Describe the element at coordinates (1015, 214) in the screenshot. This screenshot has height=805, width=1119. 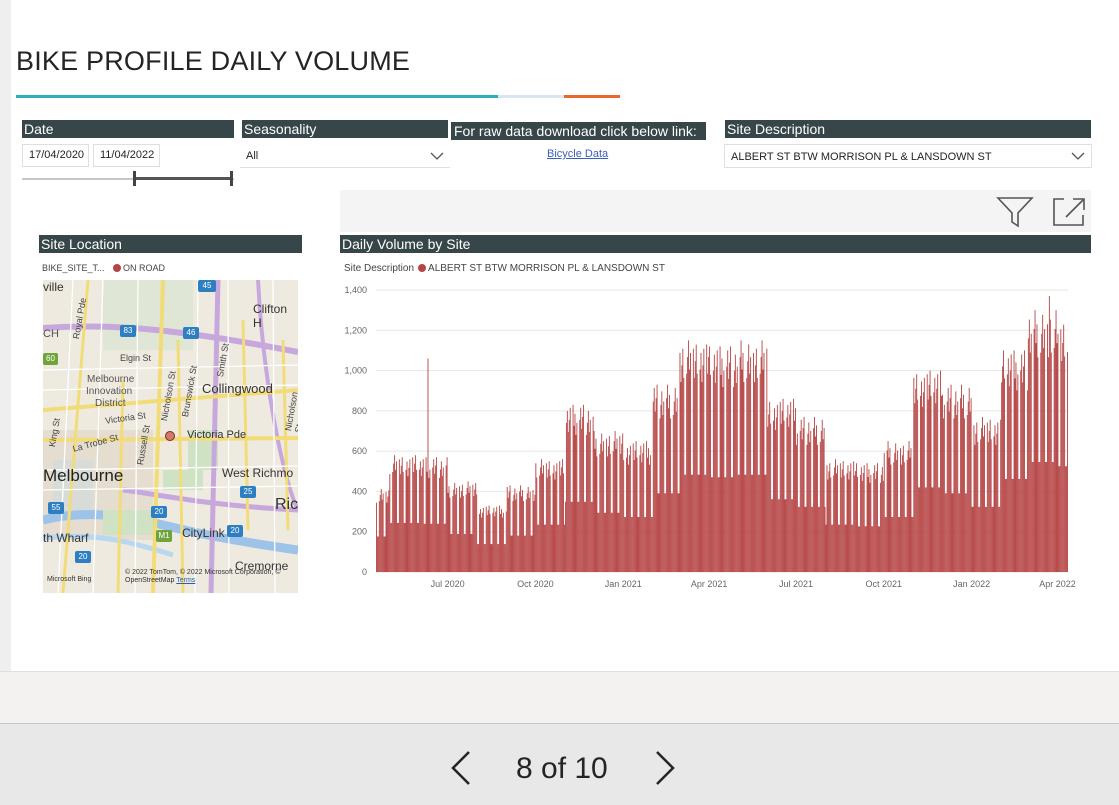
I see `filter-icon` at that location.